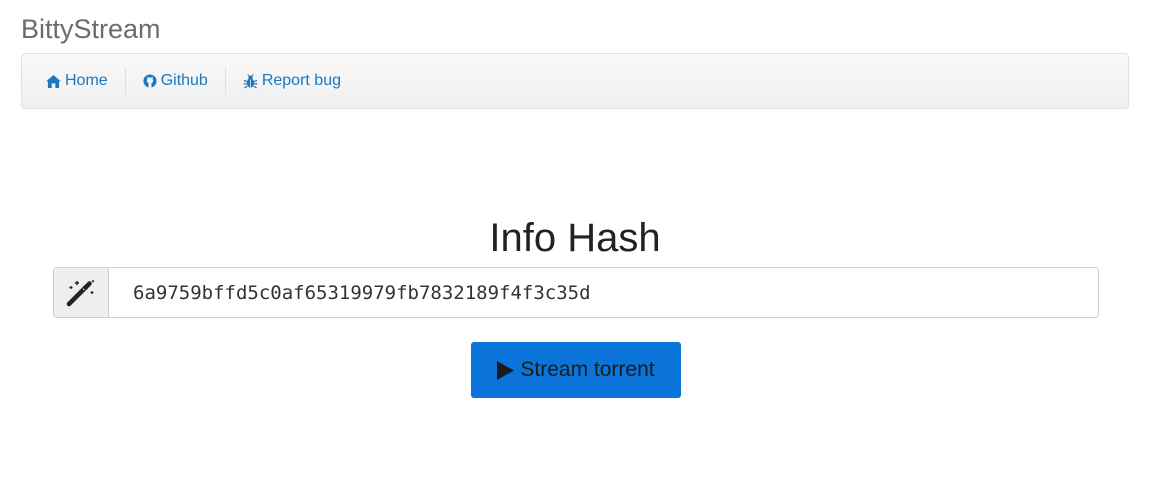 The image size is (1150, 479). What do you see at coordinates (91, 29) in the screenshot?
I see `app-brand: BittyStream` at bounding box center [91, 29].